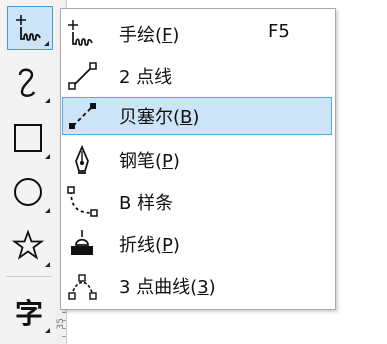  I want to click on menu-item-label: 折线(P), so click(149, 245).